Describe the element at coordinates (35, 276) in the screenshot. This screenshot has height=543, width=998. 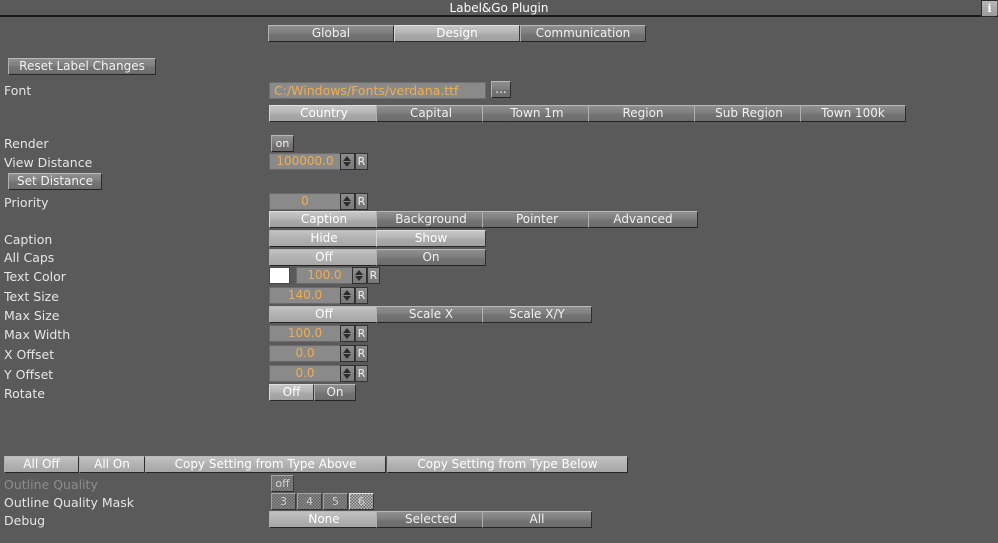
I see `text-color-label: Text Color` at that location.